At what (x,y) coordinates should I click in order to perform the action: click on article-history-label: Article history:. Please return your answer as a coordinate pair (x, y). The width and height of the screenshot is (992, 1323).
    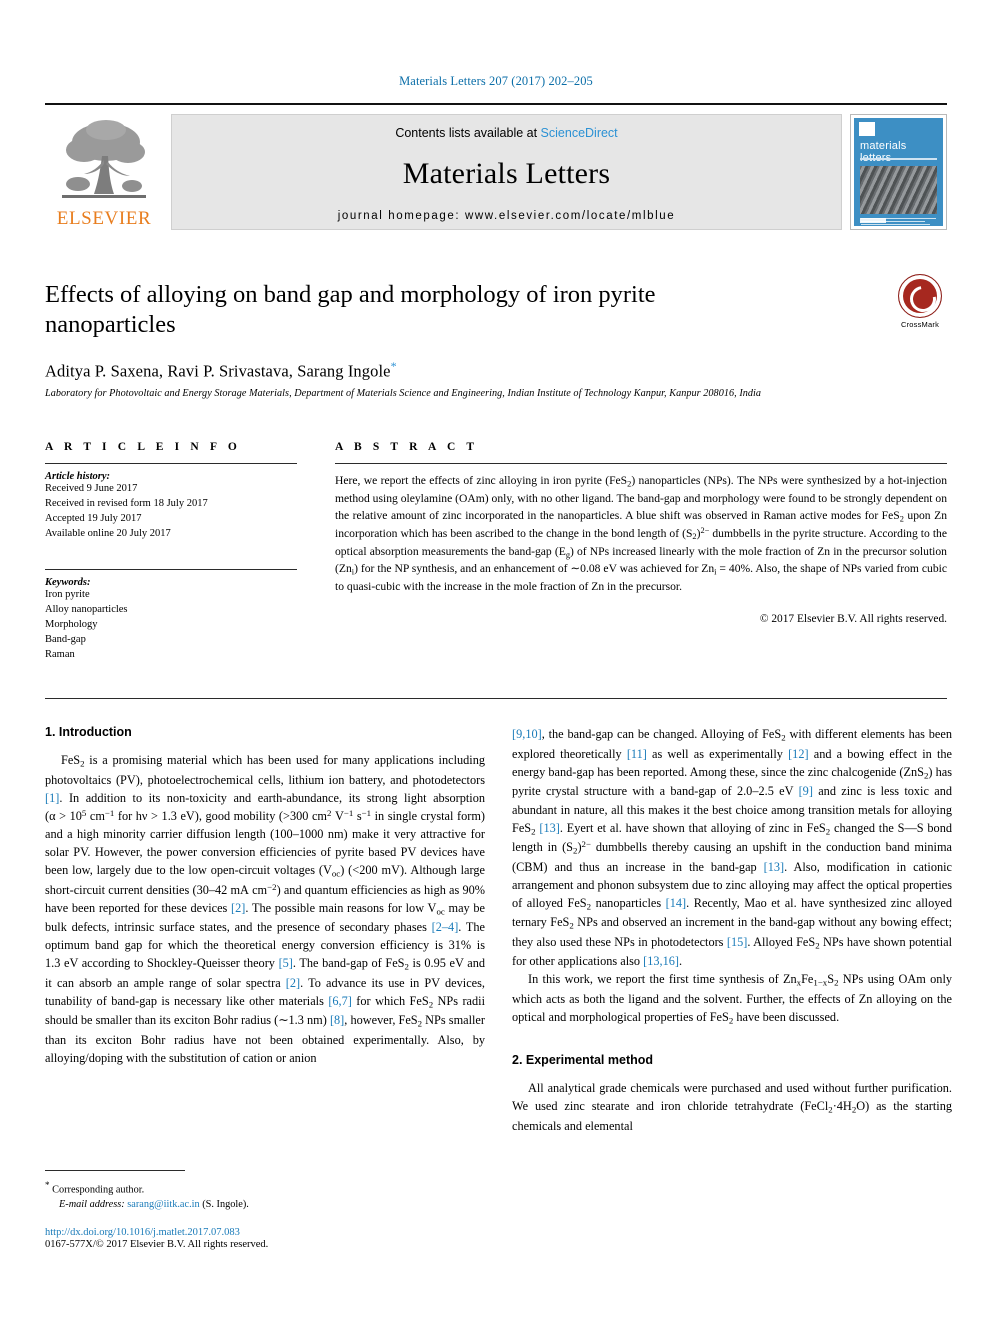
    Looking at the image, I should click on (78, 477).